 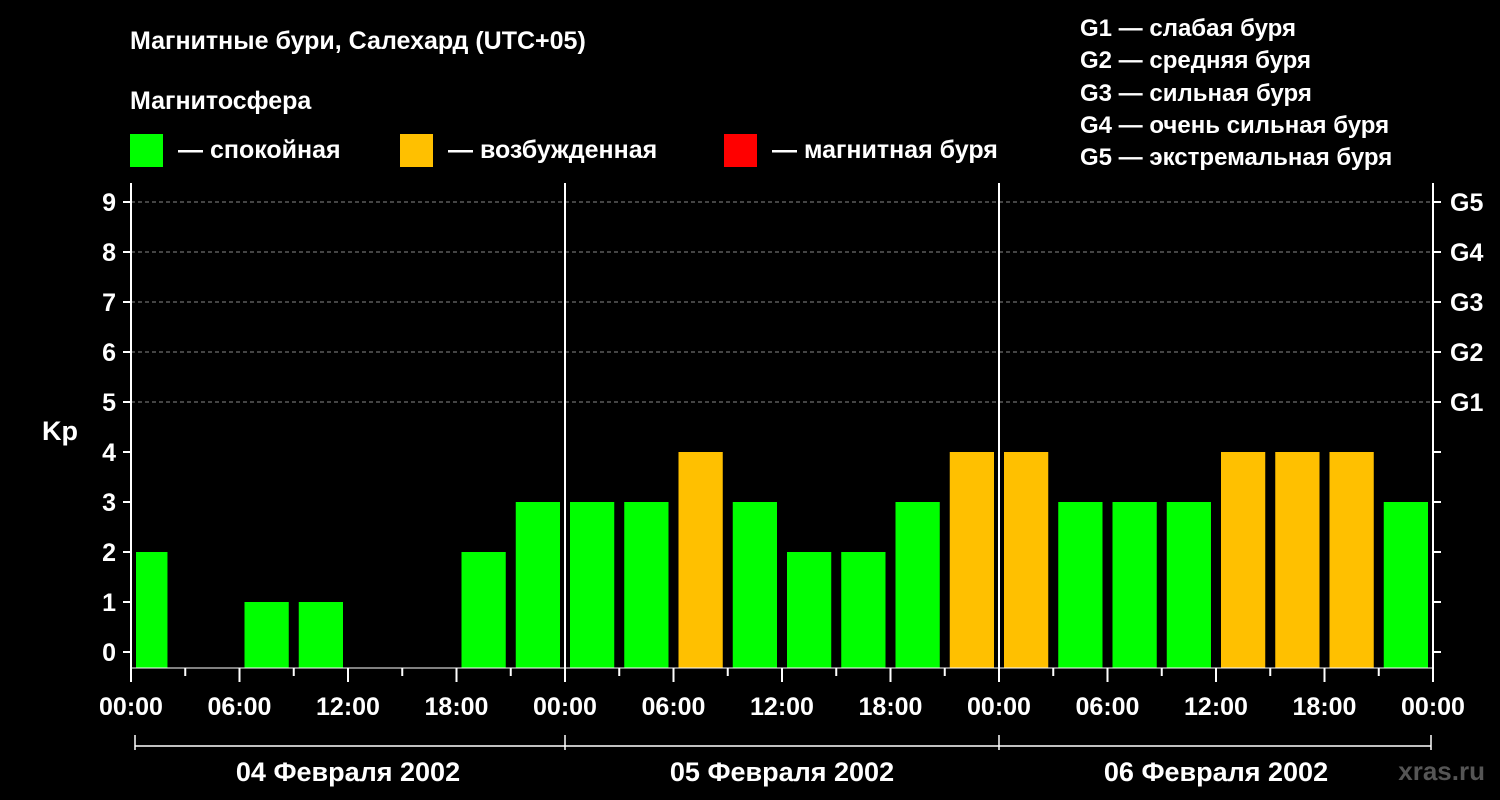 What do you see at coordinates (740, 150) in the screenshot?
I see `legend-swatch-storm` at bounding box center [740, 150].